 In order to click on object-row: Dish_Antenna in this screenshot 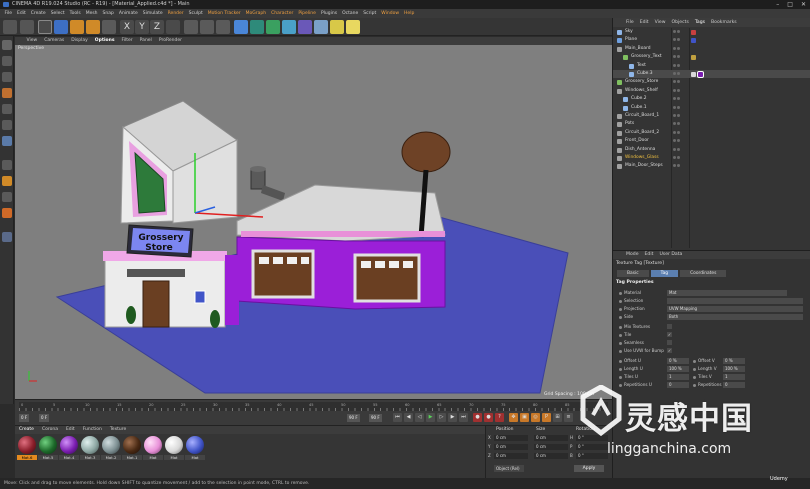, I will do `click(711, 150)`.